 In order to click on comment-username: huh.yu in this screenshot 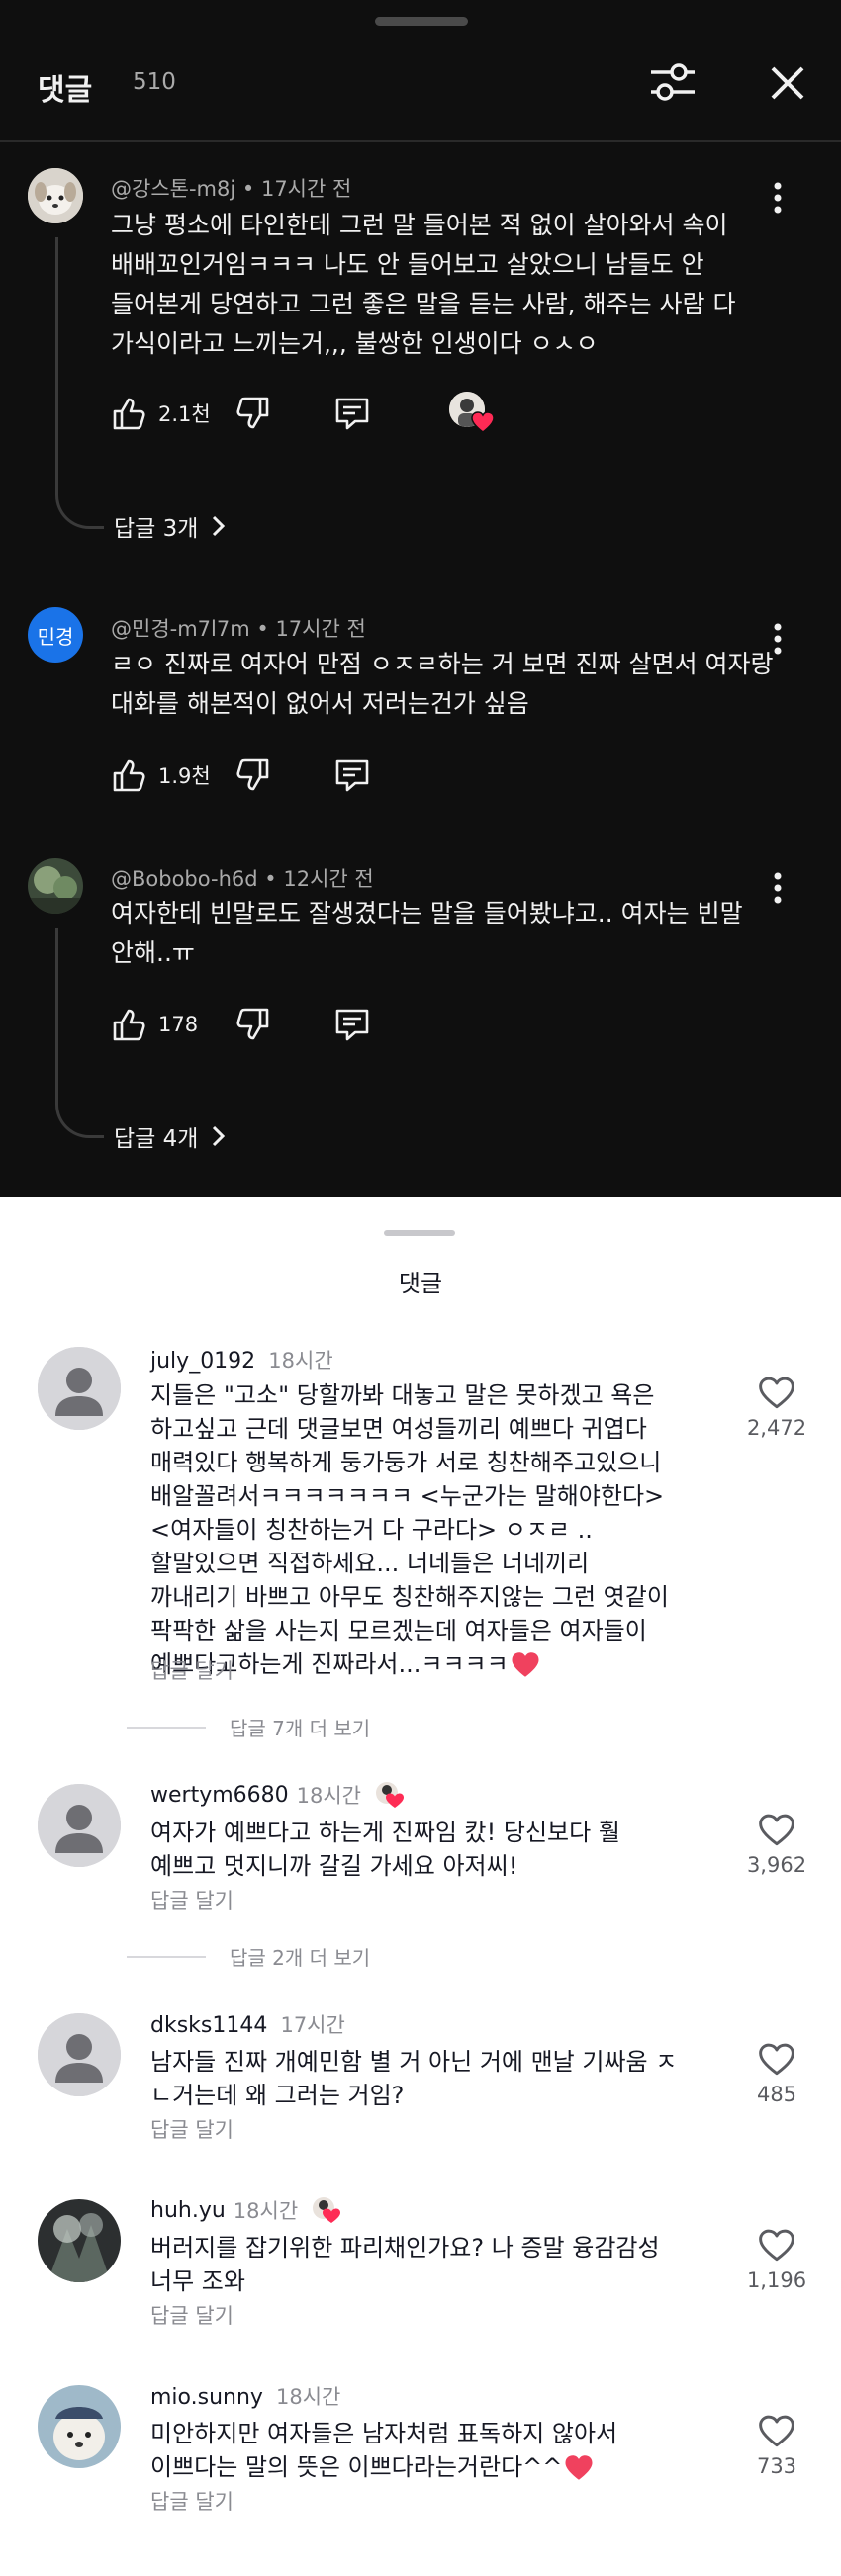, I will do `click(188, 2210)`.